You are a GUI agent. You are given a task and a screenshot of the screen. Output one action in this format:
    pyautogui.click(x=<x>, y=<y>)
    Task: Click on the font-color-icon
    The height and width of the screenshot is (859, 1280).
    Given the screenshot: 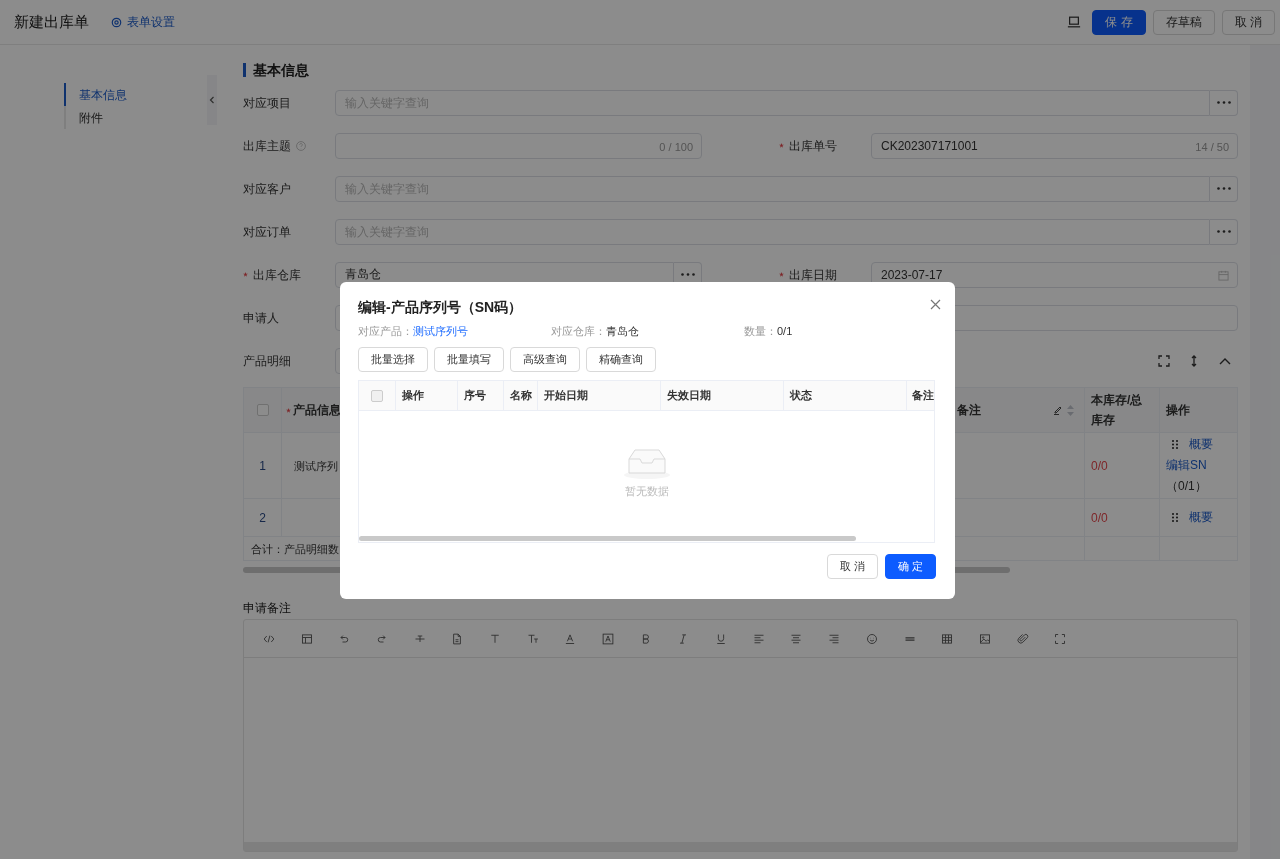 What is the action you would take?
    pyautogui.click(x=570, y=638)
    